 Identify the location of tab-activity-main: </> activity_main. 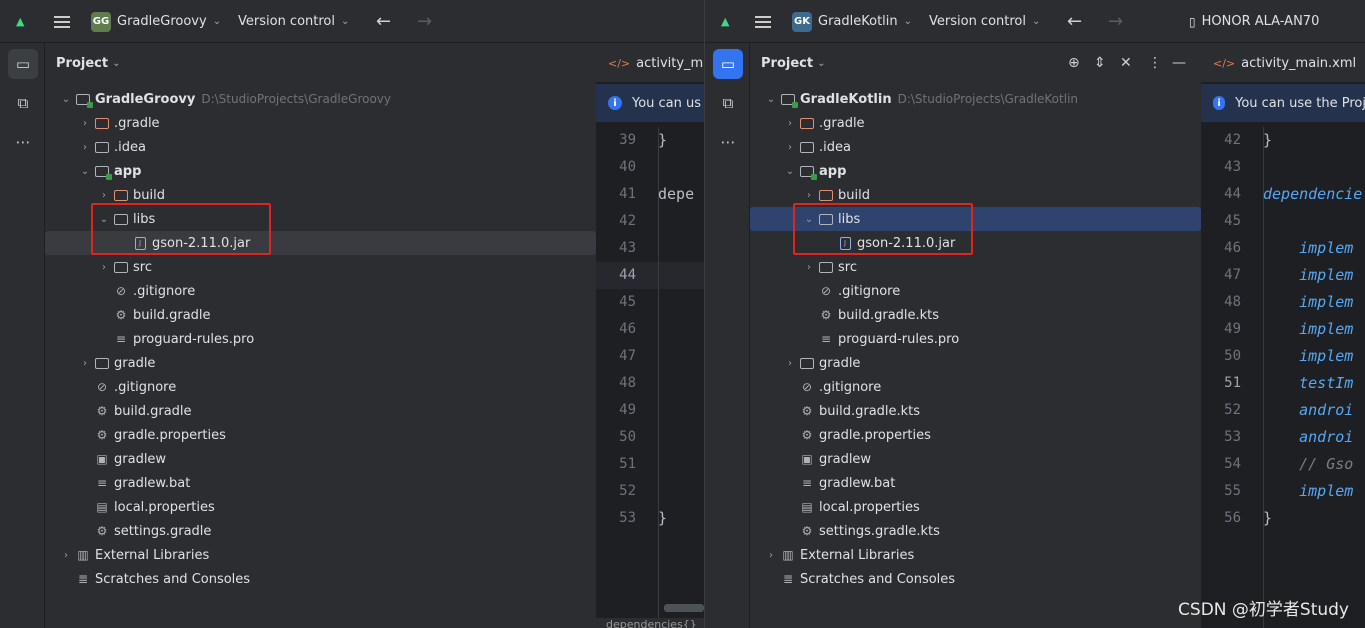
(650, 63).